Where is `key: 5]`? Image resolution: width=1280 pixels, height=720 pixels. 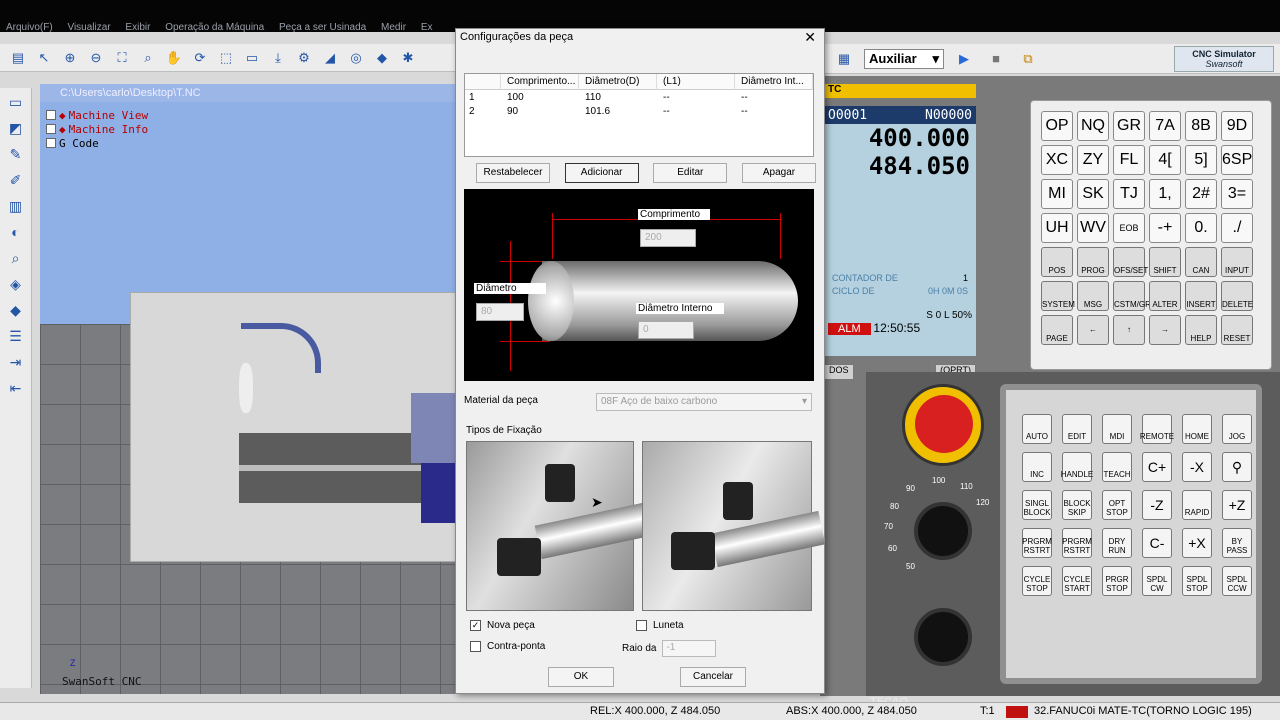 key: 5] is located at coordinates (1201, 160).